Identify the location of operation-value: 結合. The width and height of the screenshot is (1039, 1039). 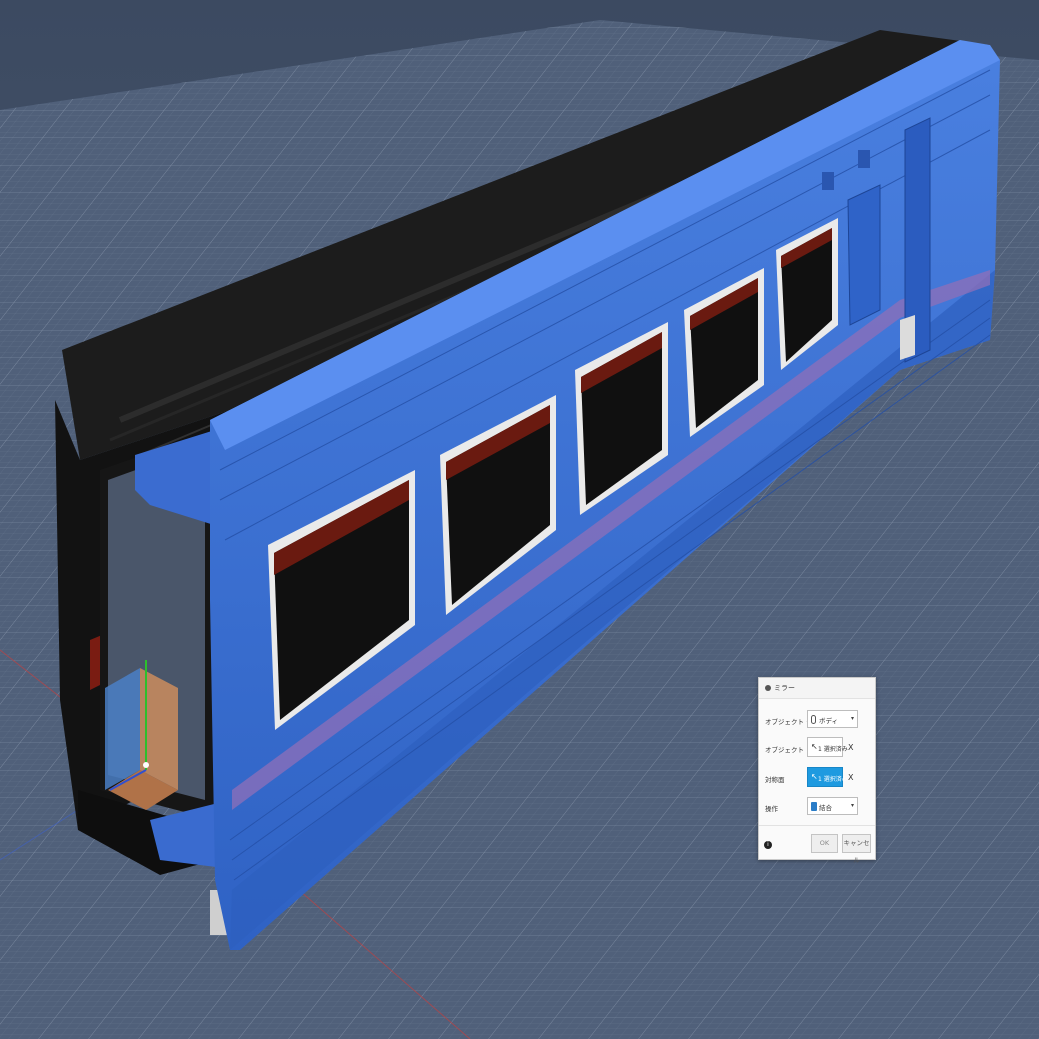
(825, 808).